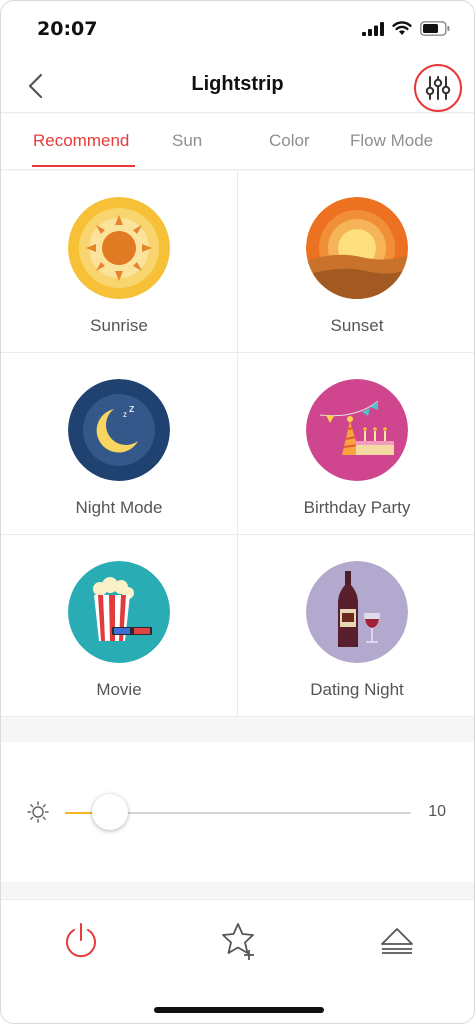 This screenshot has width=475, height=1024. I want to click on scene-label: Night Mode, so click(119, 507).